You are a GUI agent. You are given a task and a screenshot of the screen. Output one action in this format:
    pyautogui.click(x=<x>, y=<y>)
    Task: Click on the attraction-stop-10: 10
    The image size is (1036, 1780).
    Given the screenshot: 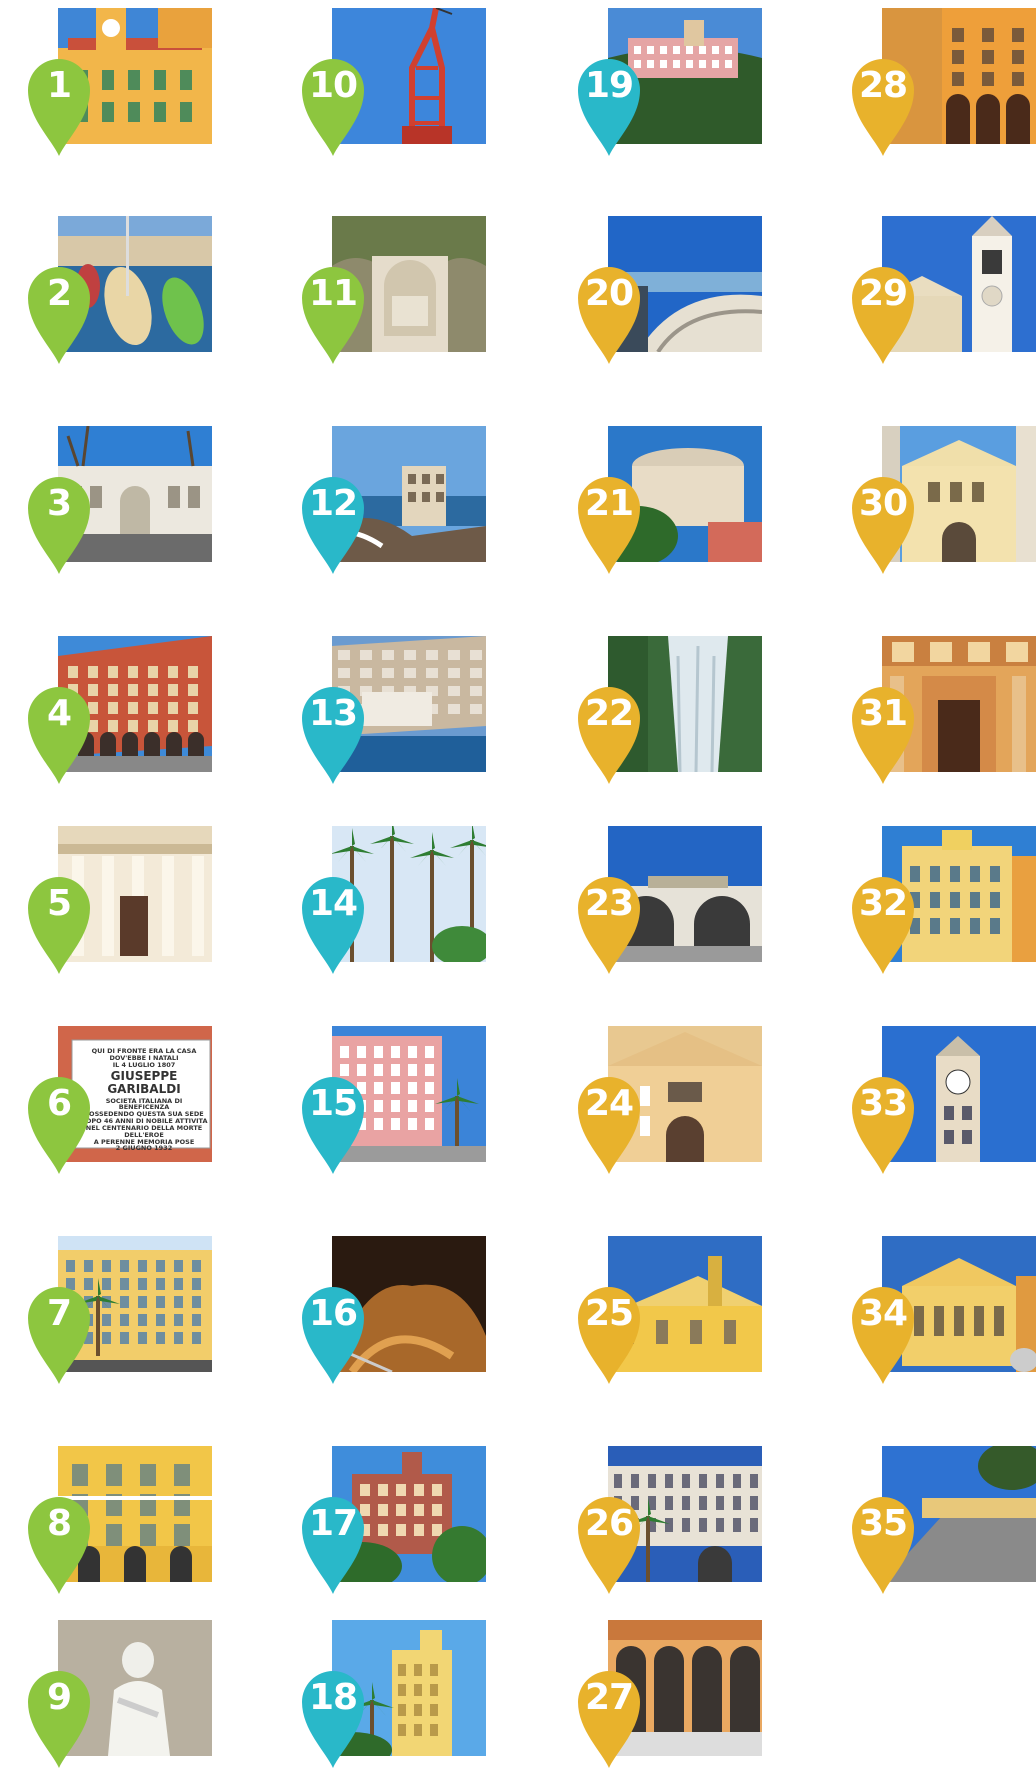 What is the action you would take?
    pyautogui.click(x=398, y=88)
    